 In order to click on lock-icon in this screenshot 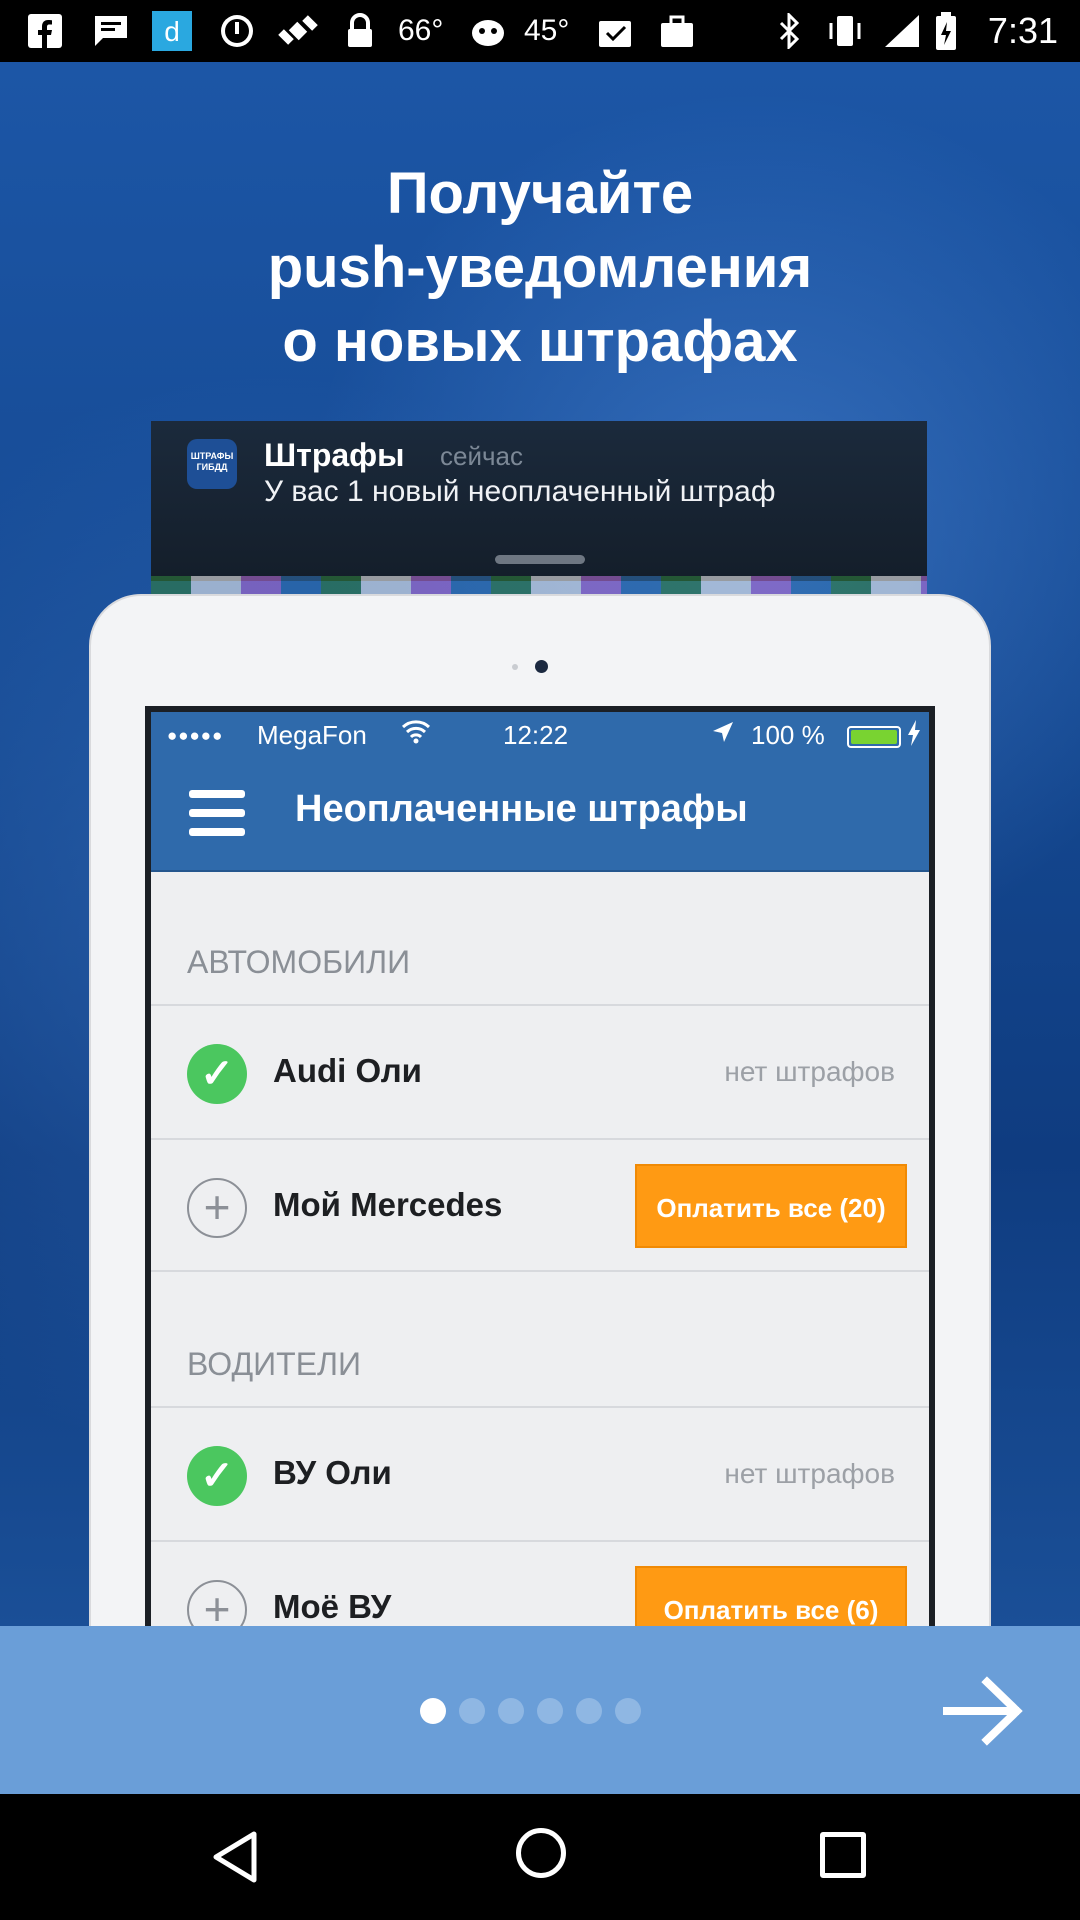, I will do `click(360, 31)`.